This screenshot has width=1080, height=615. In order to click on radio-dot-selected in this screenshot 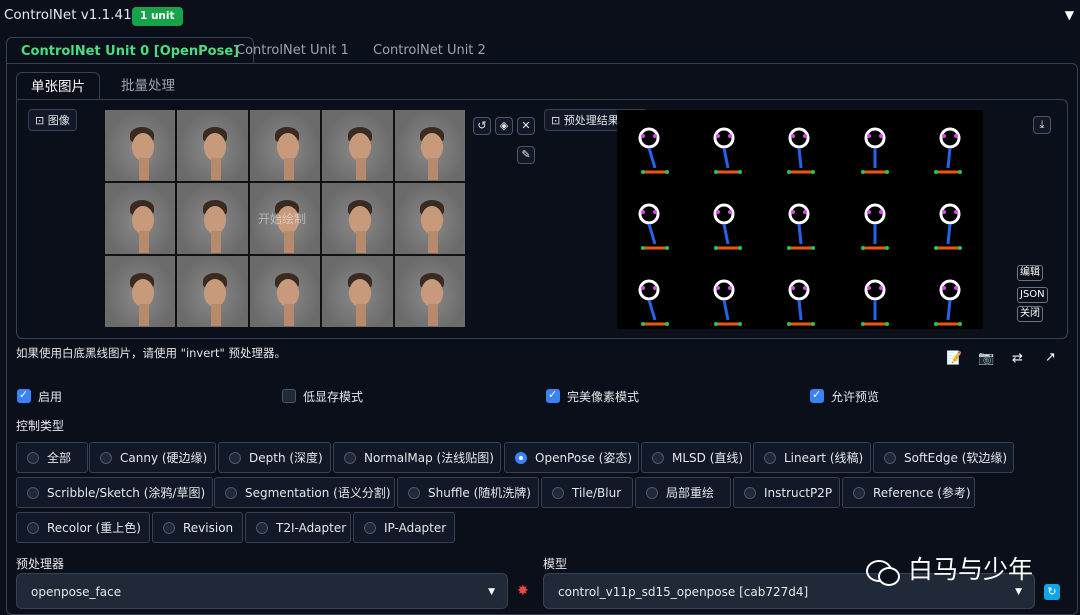, I will do `click(521, 457)`.